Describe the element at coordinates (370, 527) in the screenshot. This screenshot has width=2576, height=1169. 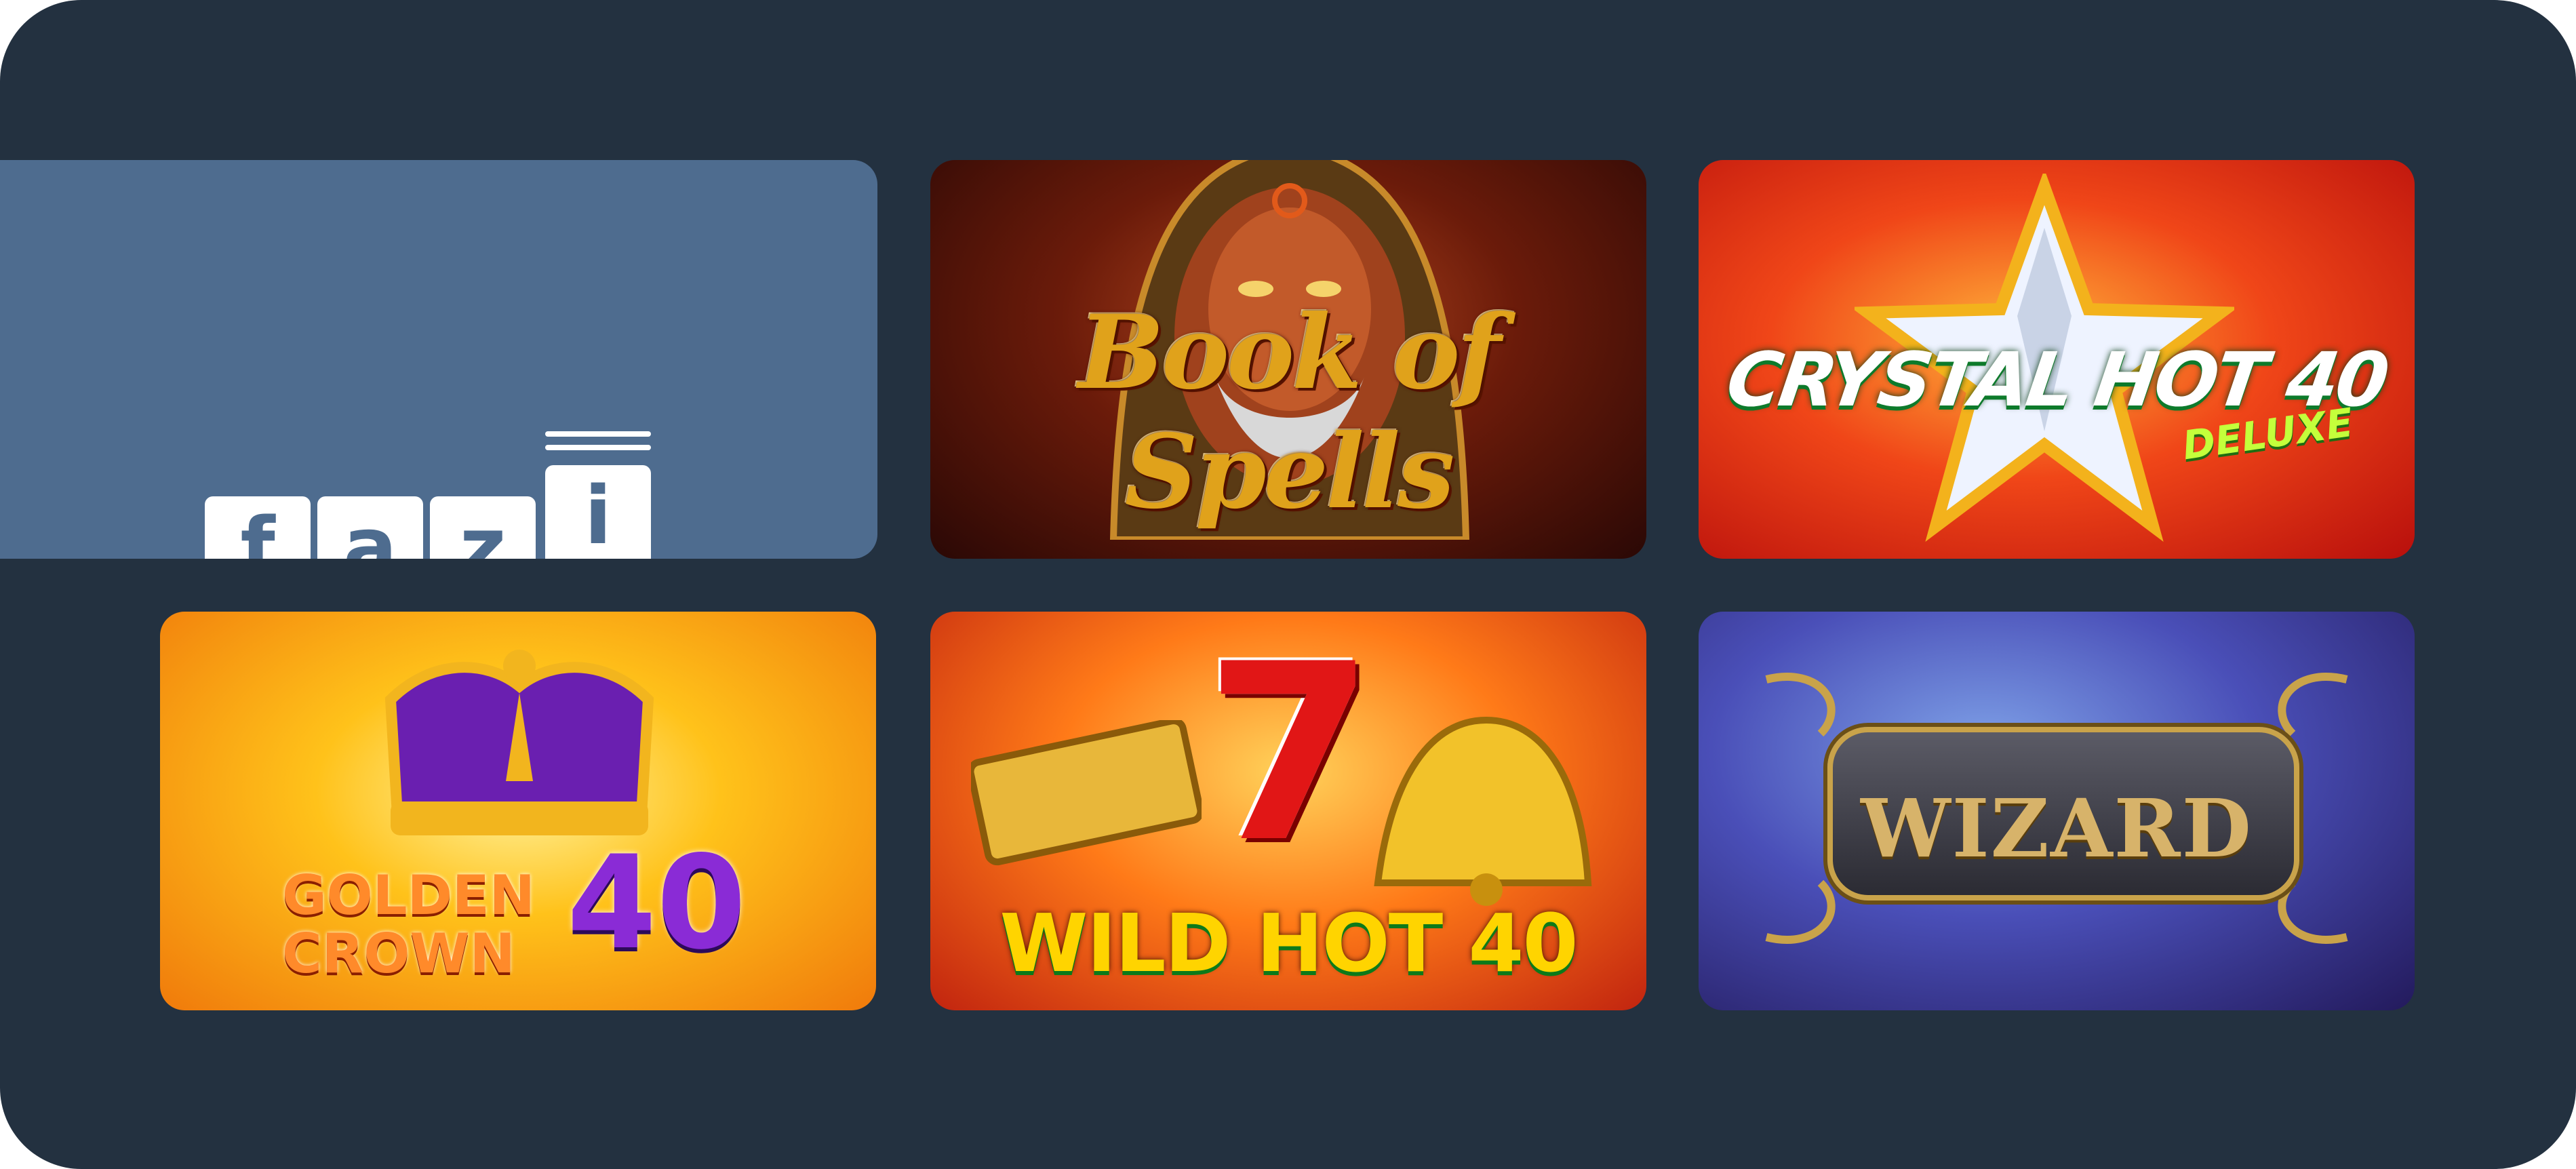
I see `logo-letter-a: a` at that location.